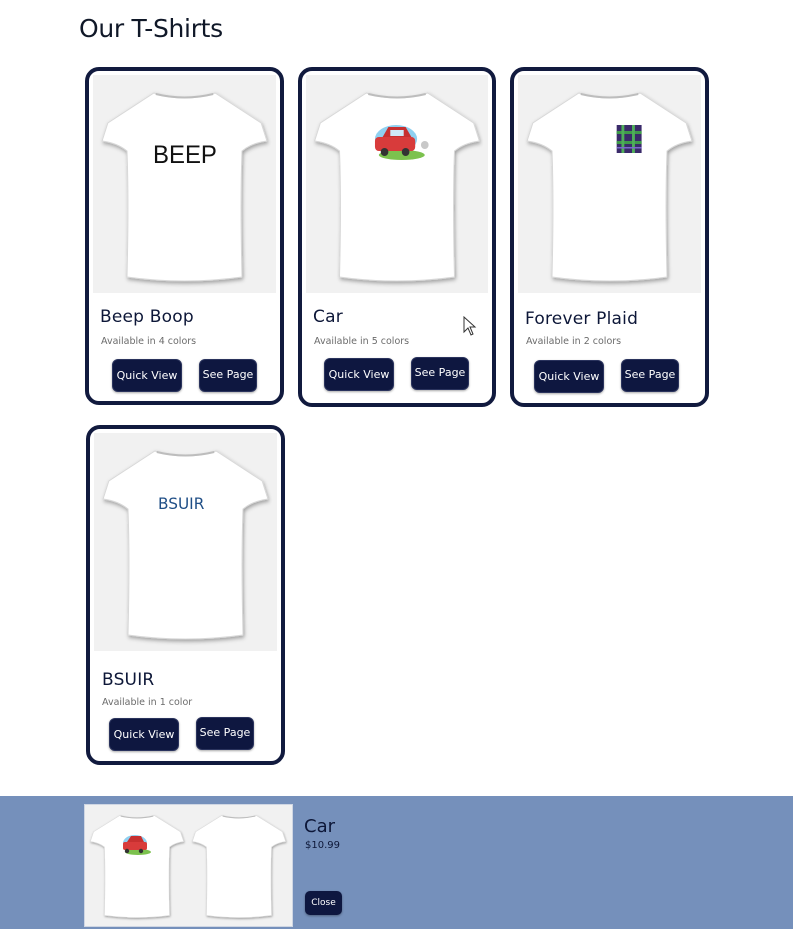 Image resolution: width=793 pixels, height=929 pixels. I want to click on product-name: Beep Boop, so click(147, 317).